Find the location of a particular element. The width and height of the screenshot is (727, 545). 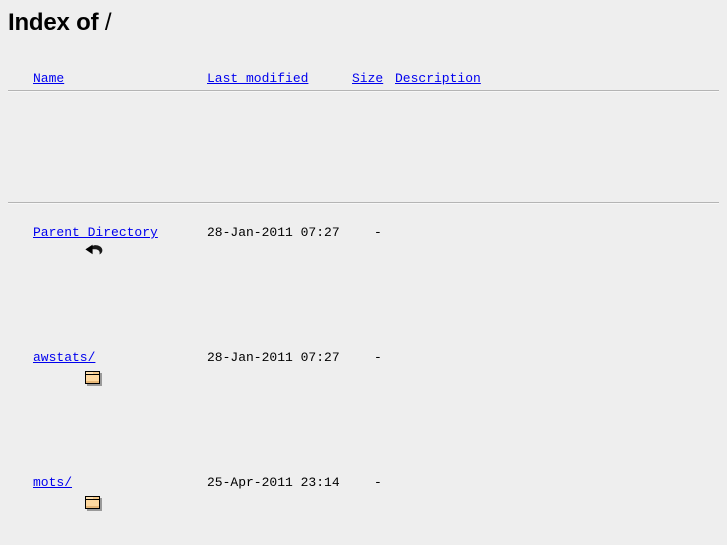

listing-rule-top is located at coordinates (363, 91).